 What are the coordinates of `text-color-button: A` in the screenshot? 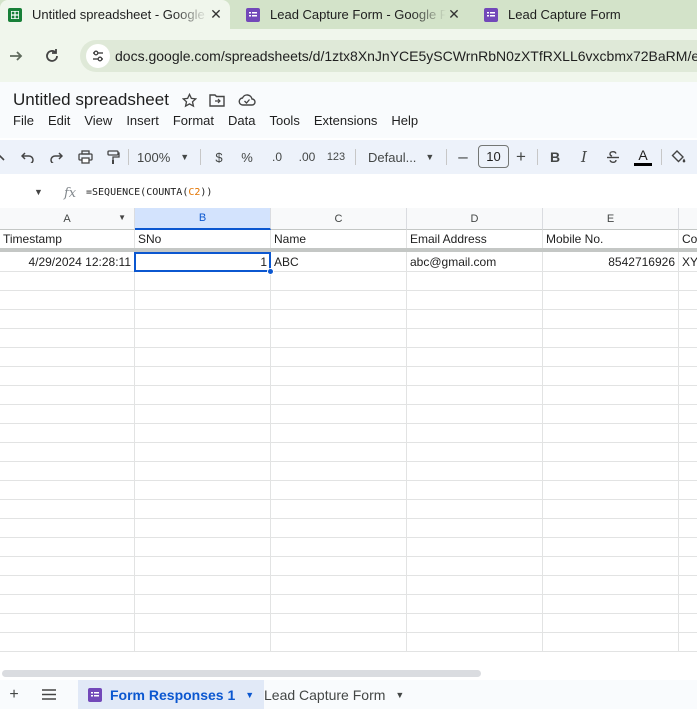 It's located at (643, 157).